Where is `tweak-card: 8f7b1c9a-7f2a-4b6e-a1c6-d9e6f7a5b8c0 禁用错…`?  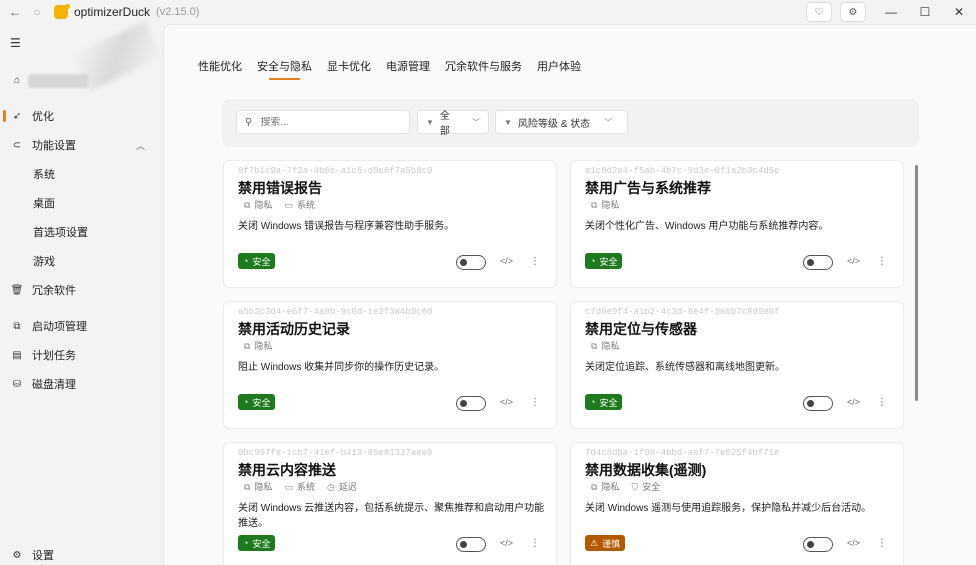 tweak-card: 8f7b1c9a-7f2a-4b6e-a1c6-d9e6f7a5b8c0 禁用错… is located at coordinates (390, 224).